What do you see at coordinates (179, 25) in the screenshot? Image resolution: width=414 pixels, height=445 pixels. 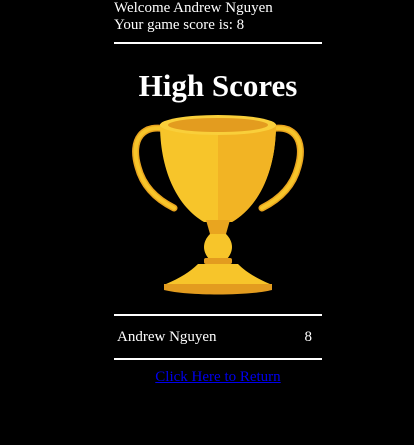 I see `game-score-text: Your game score is: 8` at bounding box center [179, 25].